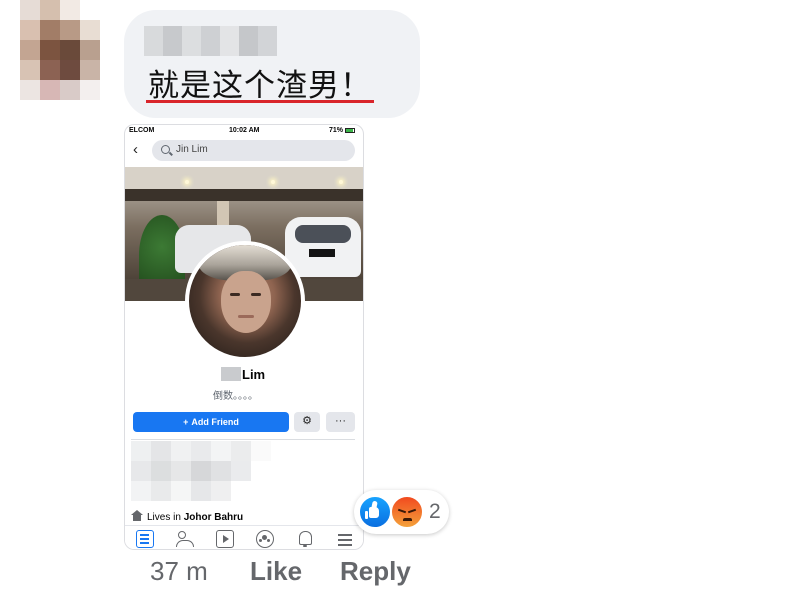 This screenshot has height=602, width=800. I want to click on reaction-count: 2, so click(435, 511).